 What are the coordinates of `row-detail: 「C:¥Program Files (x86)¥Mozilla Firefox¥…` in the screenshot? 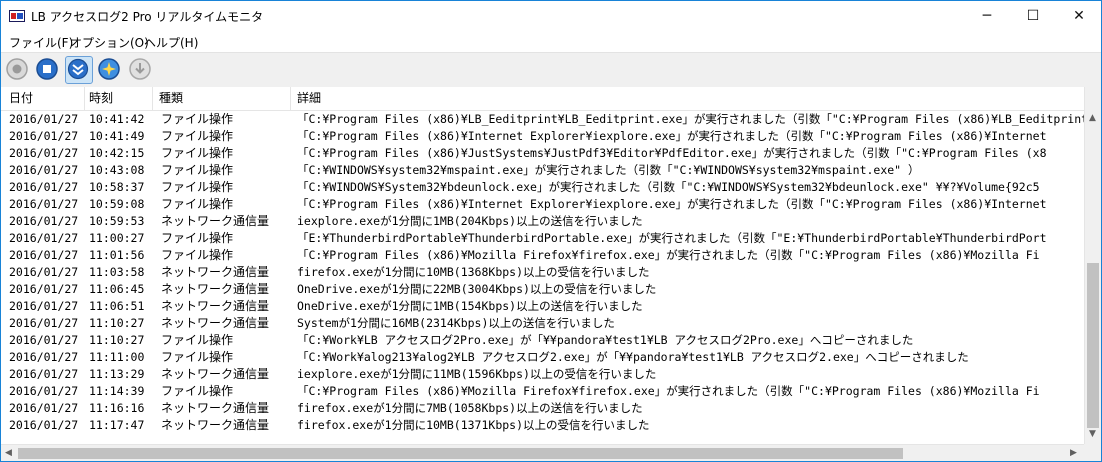 It's located at (668, 255).